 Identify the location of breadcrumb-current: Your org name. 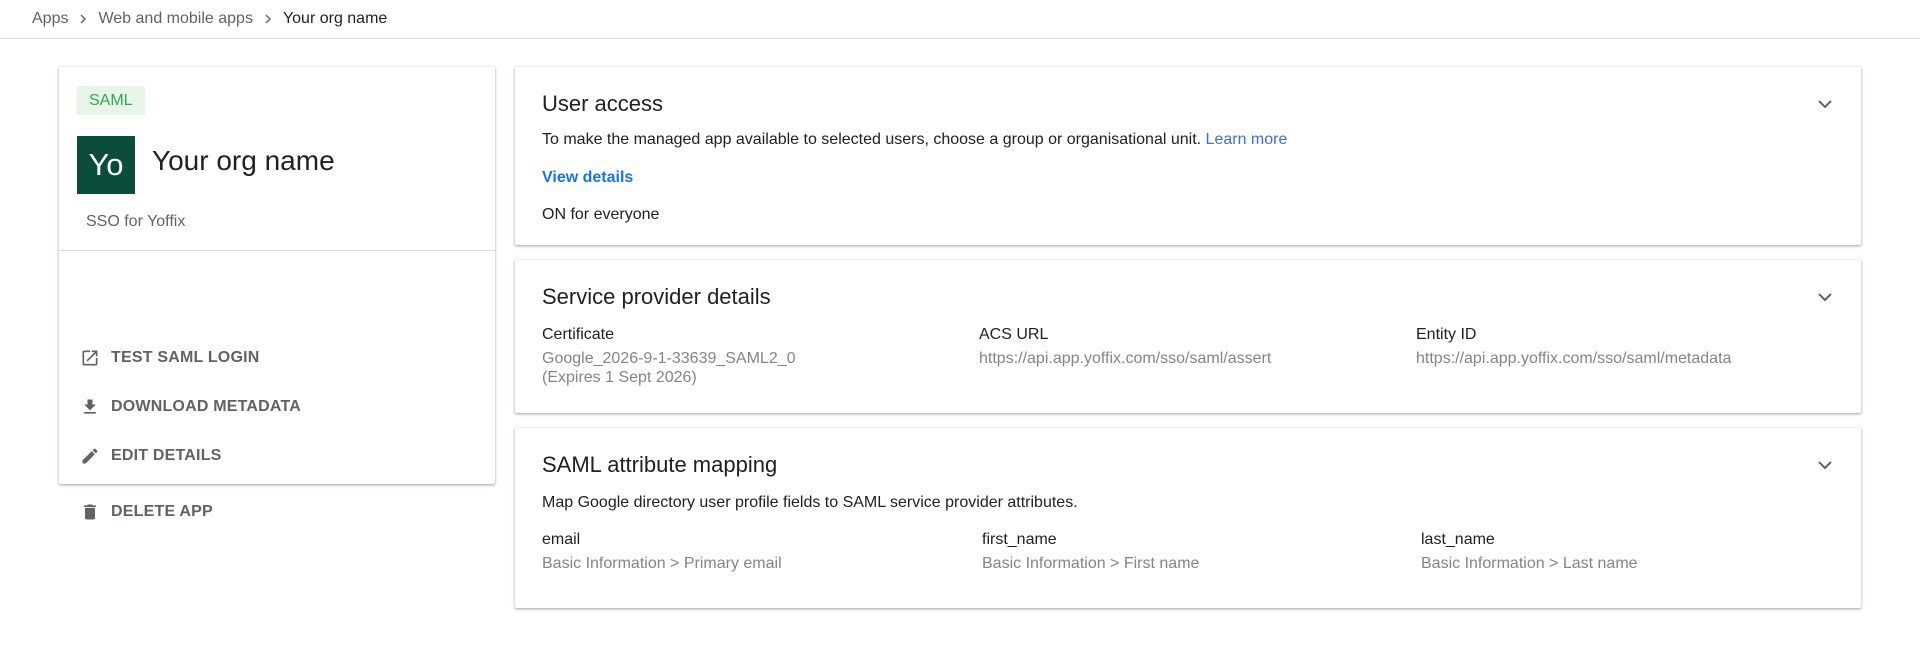
(335, 18).